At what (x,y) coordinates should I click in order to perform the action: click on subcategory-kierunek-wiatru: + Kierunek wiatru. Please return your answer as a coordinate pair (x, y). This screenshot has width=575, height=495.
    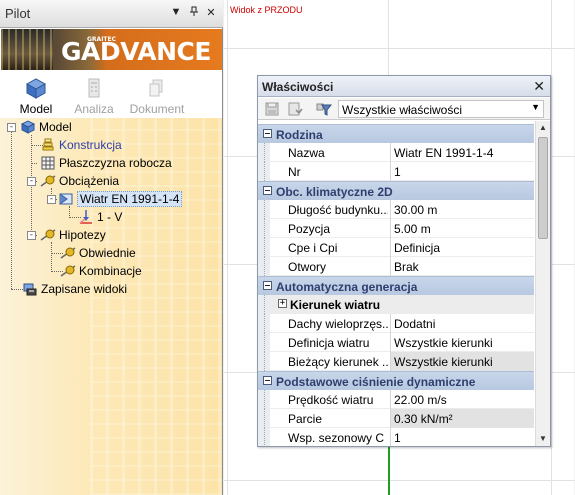
    Looking at the image, I should click on (396, 304).